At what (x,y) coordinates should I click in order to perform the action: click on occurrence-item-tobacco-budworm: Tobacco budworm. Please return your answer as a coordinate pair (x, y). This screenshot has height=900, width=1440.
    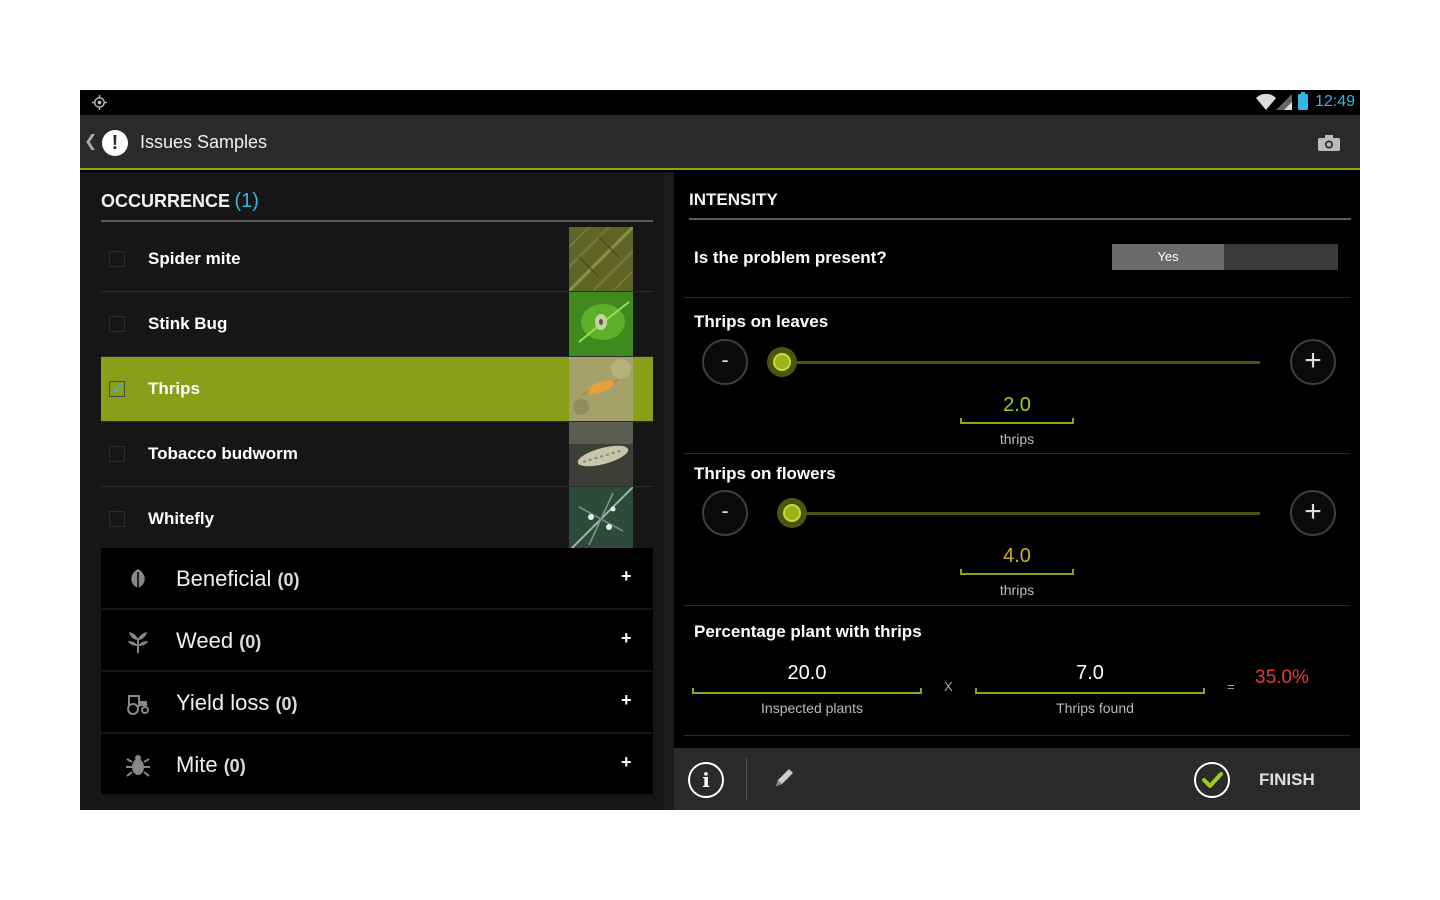
    Looking at the image, I should click on (377, 454).